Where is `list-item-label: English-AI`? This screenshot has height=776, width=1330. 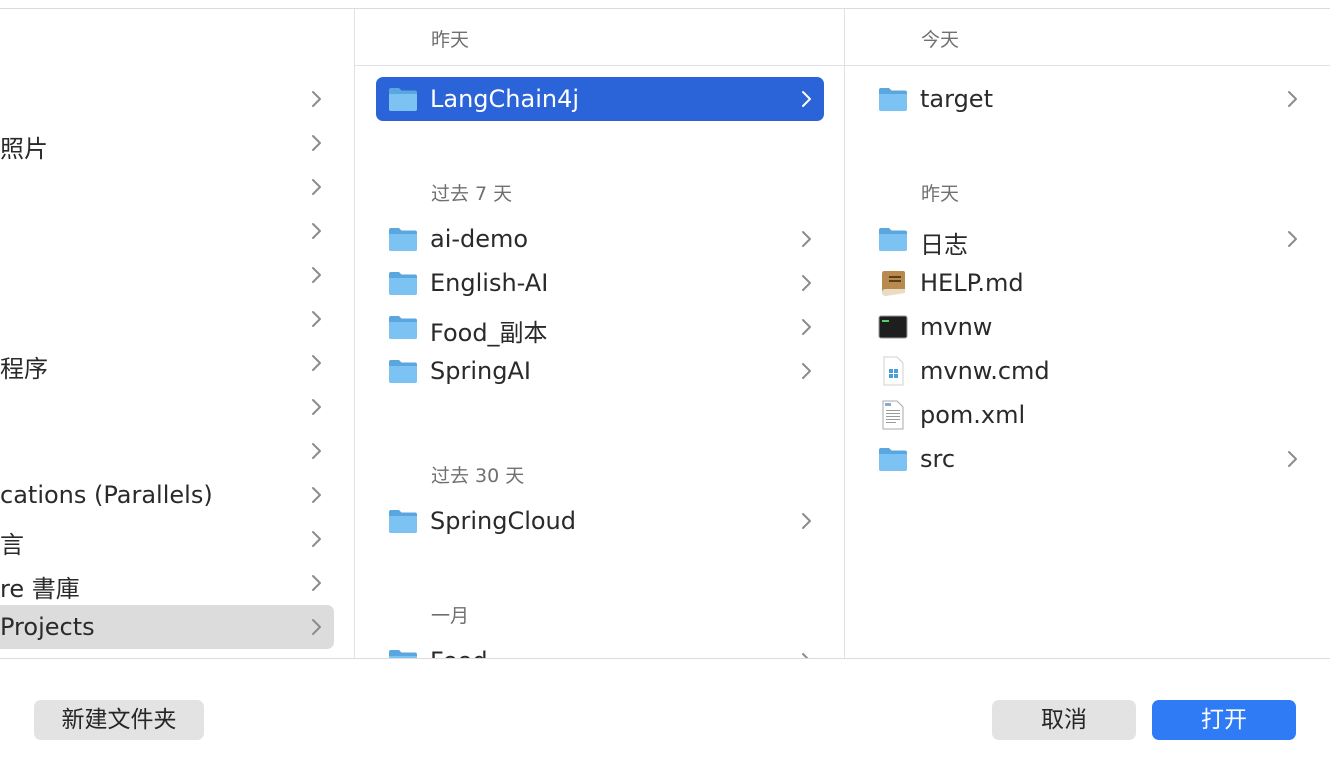 list-item-label: English-AI is located at coordinates (489, 283).